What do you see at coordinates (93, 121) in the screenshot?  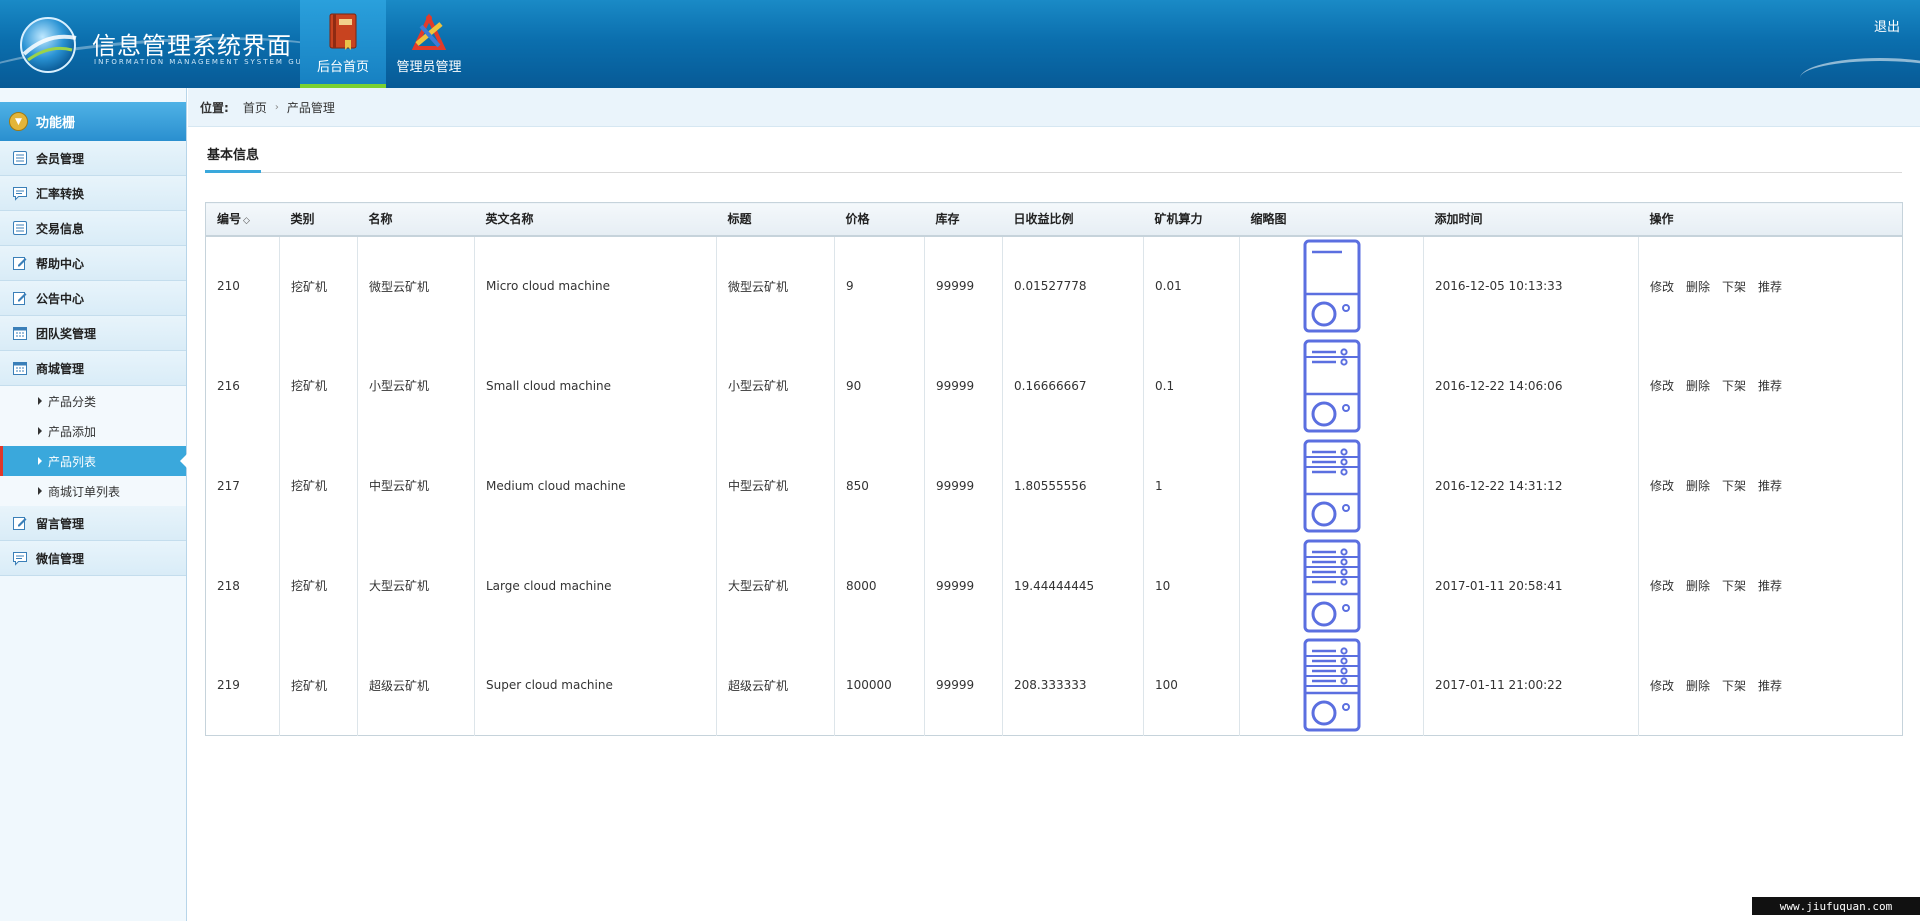 I see `sidebar-heading: ▼ 功能栅` at bounding box center [93, 121].